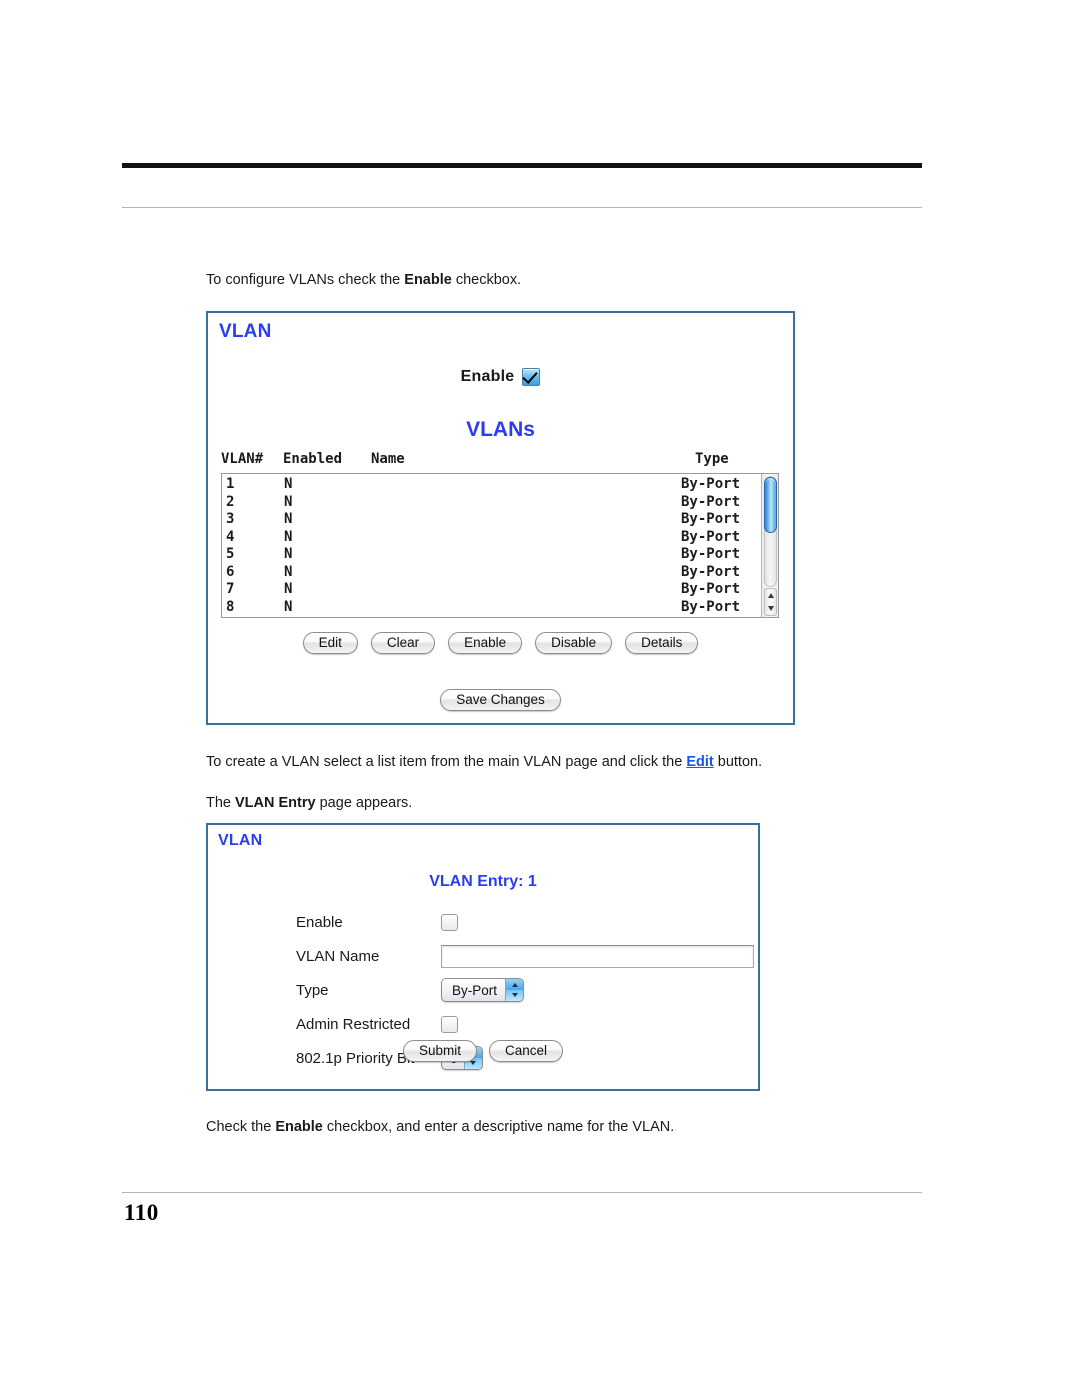 This screenshot has height=1397, width=1080. What do you see at coordinates (770, 505) in the screenshot?
I see `scrollbar-thumb` at bounding box center [770, 505].